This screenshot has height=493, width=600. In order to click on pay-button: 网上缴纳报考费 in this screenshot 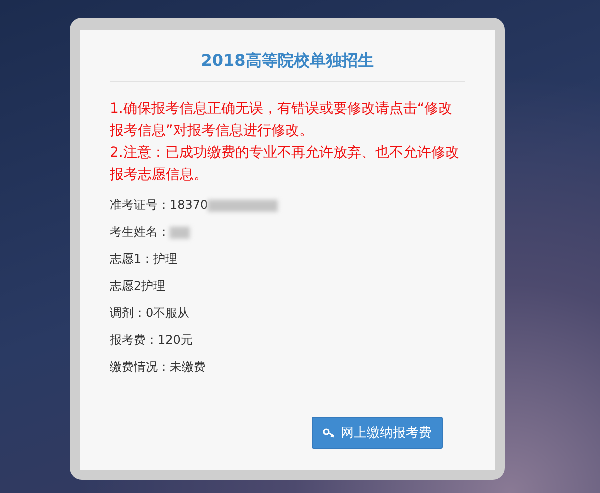, I will do `click(377, 433)`.